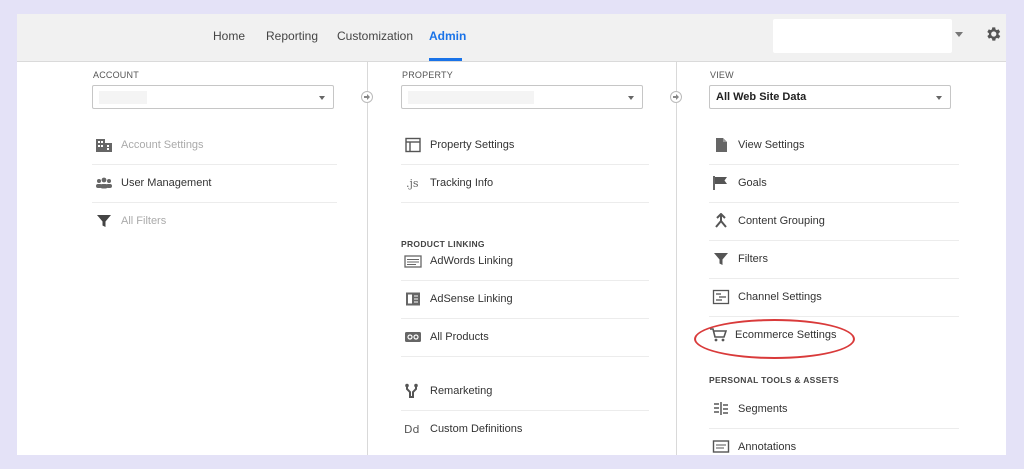 The image size is (1024, 469). Describe the element at coordinates (834, 298) in the screenshot. I see `channel-settings-item: Channel Settings` at that location.